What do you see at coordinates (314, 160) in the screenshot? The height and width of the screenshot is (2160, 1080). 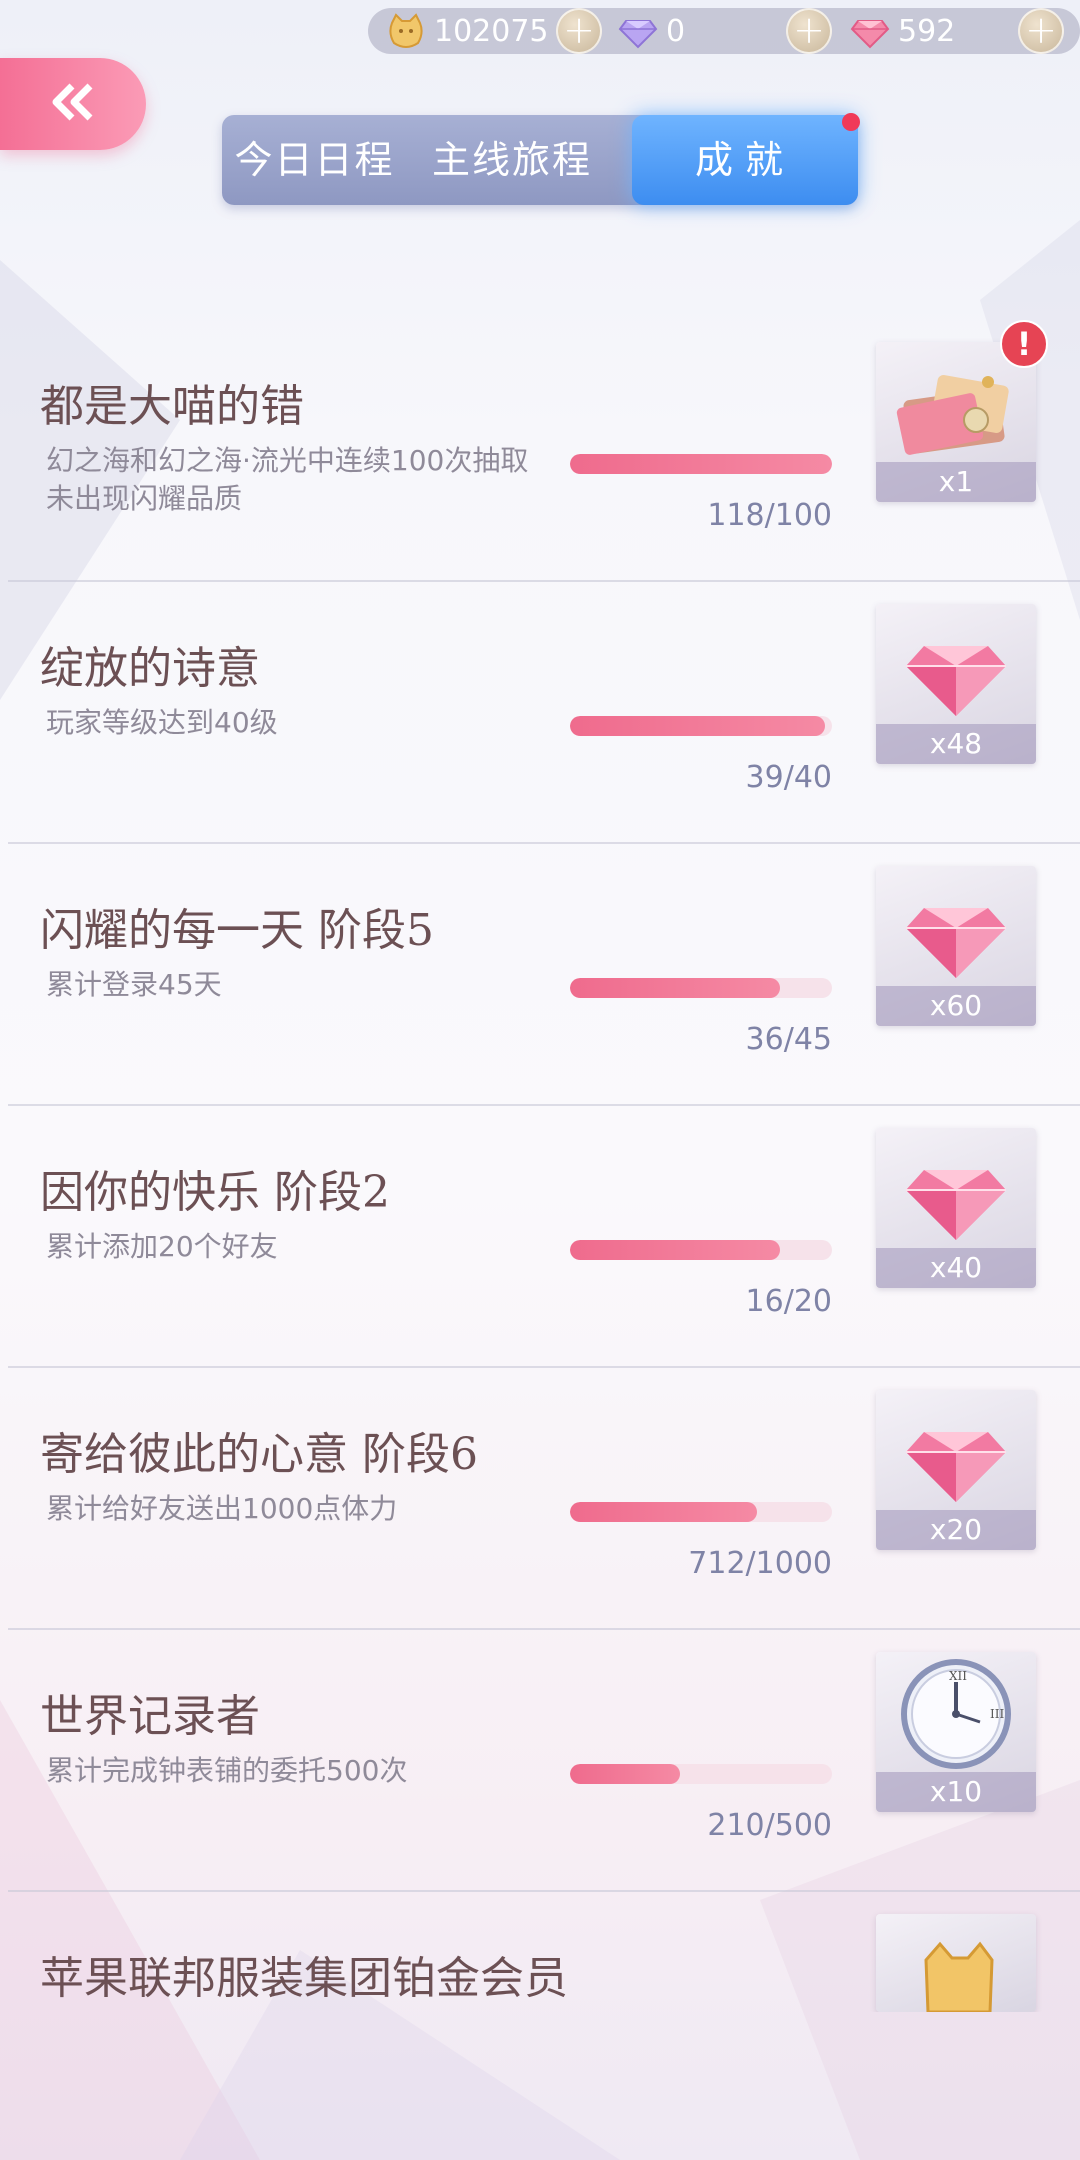 I see `tab-daily-schedule: 今日日程` at bounding box center [314, 160].